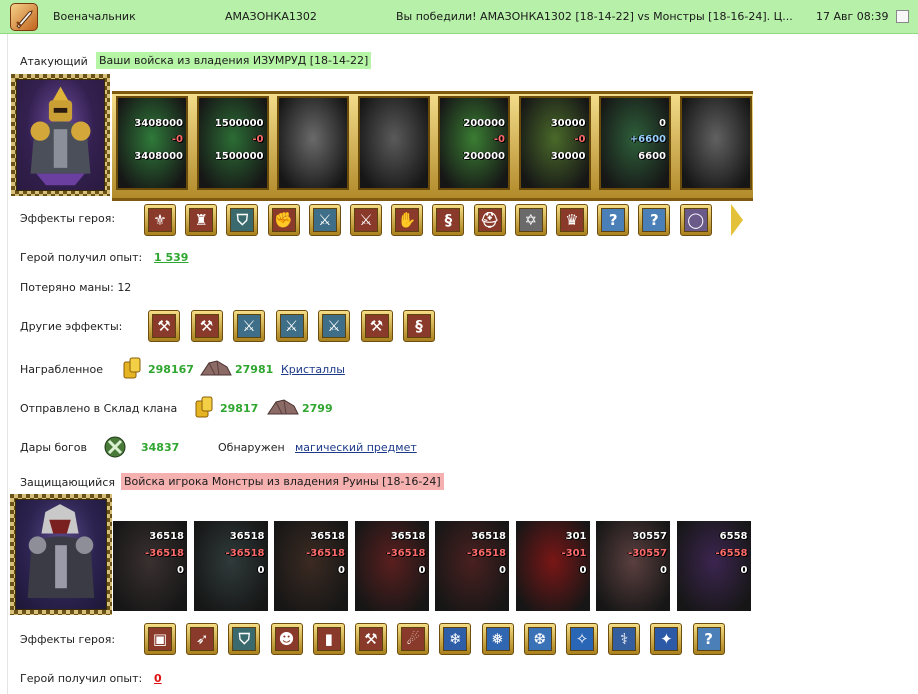  I want to click on defender-unit-slot: 6558 -6558 0, so click(713, 566).